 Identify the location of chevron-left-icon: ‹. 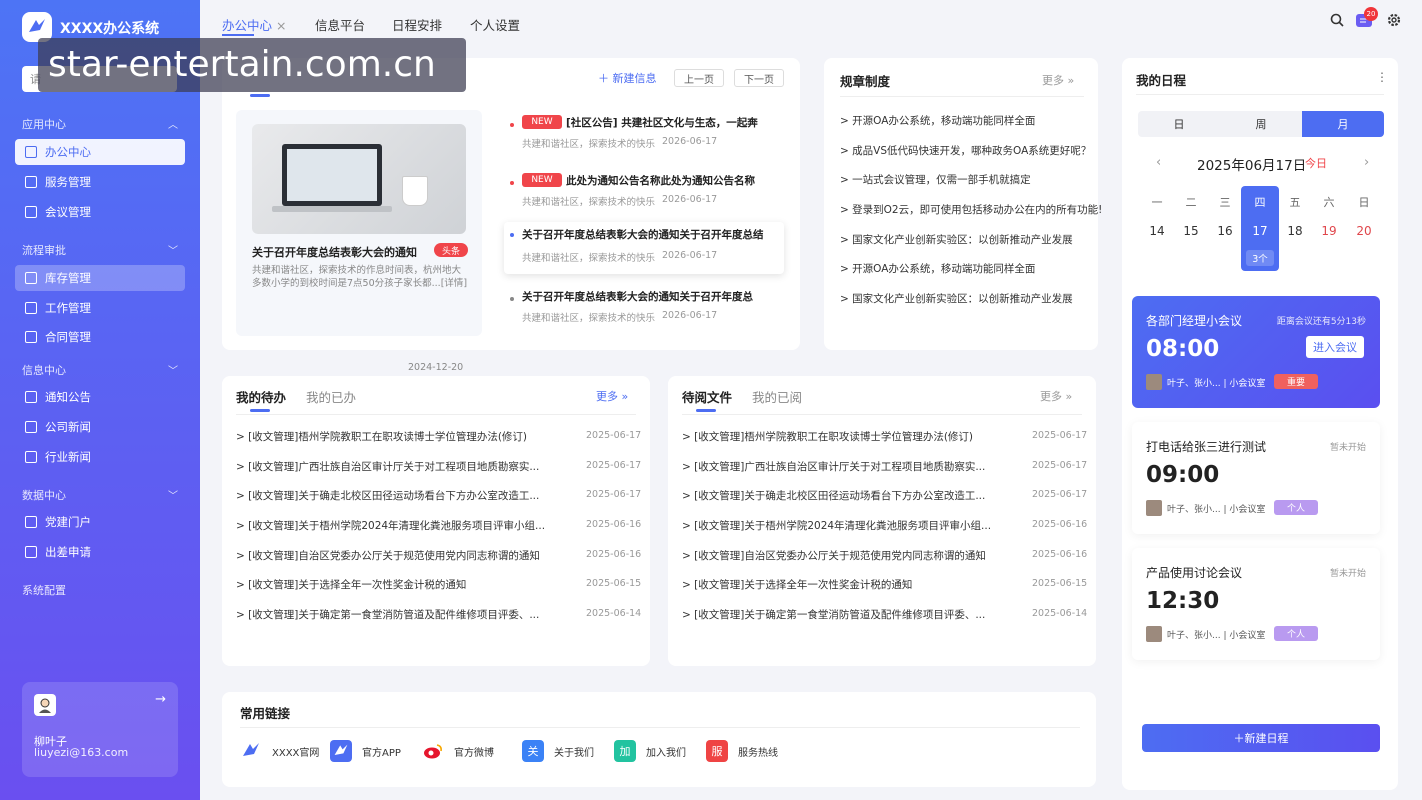
(1158, 162).